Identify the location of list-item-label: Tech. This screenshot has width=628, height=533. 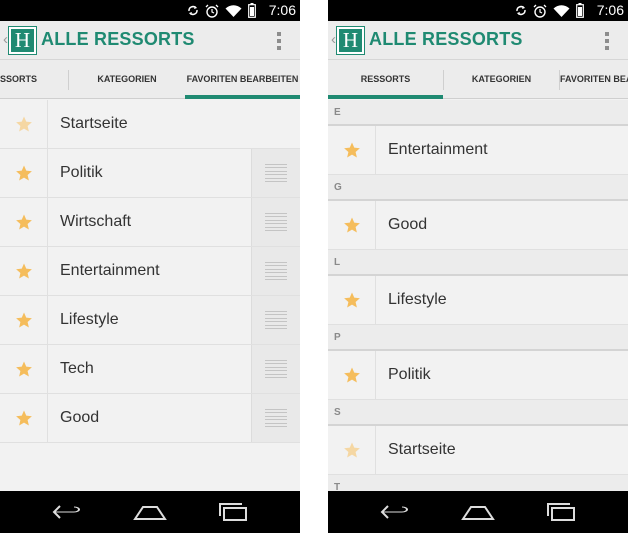
(77, 368).